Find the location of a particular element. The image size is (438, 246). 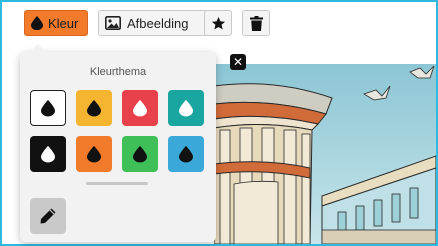

pencil-icon is located at coordinates (48, 216).